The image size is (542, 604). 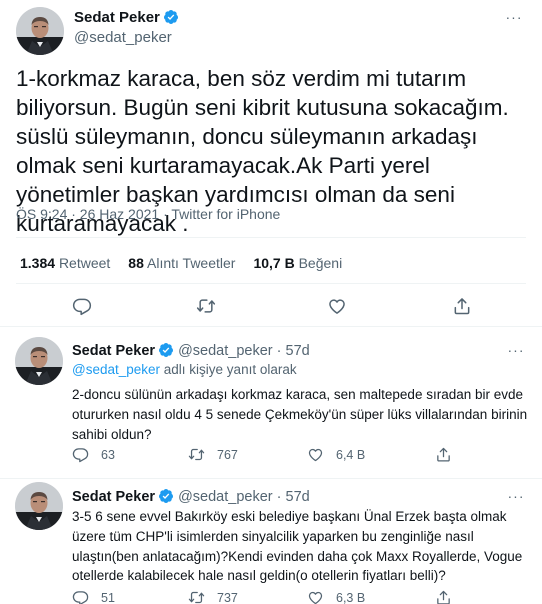 I want to click on reply-actions: 51 737 6,3 B, so click(x=292, y=596).